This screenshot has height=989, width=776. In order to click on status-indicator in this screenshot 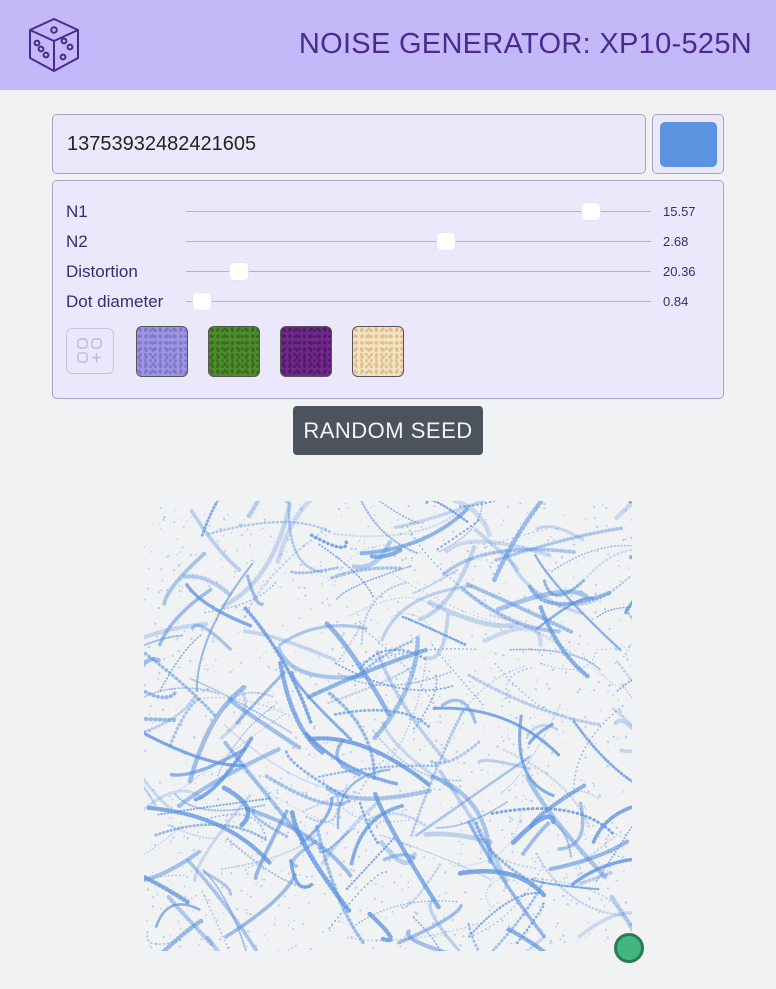, I will do `click(629, 948)`.